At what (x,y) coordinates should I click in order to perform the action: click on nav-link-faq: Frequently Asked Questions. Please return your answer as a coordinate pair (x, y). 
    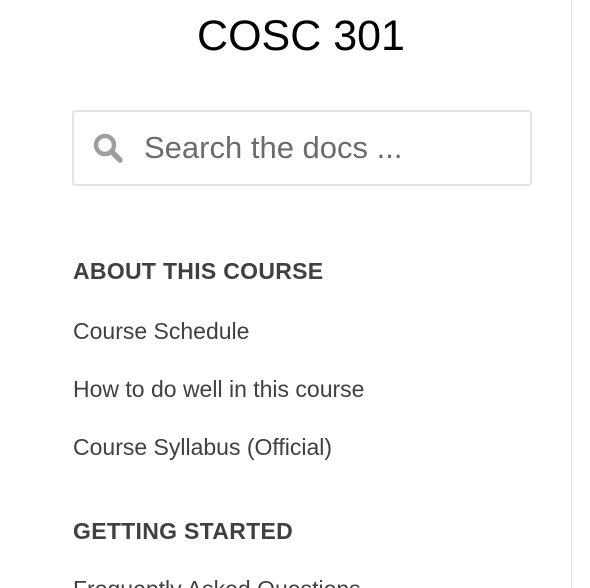
    Looking at the image, I should click on (217, 582).